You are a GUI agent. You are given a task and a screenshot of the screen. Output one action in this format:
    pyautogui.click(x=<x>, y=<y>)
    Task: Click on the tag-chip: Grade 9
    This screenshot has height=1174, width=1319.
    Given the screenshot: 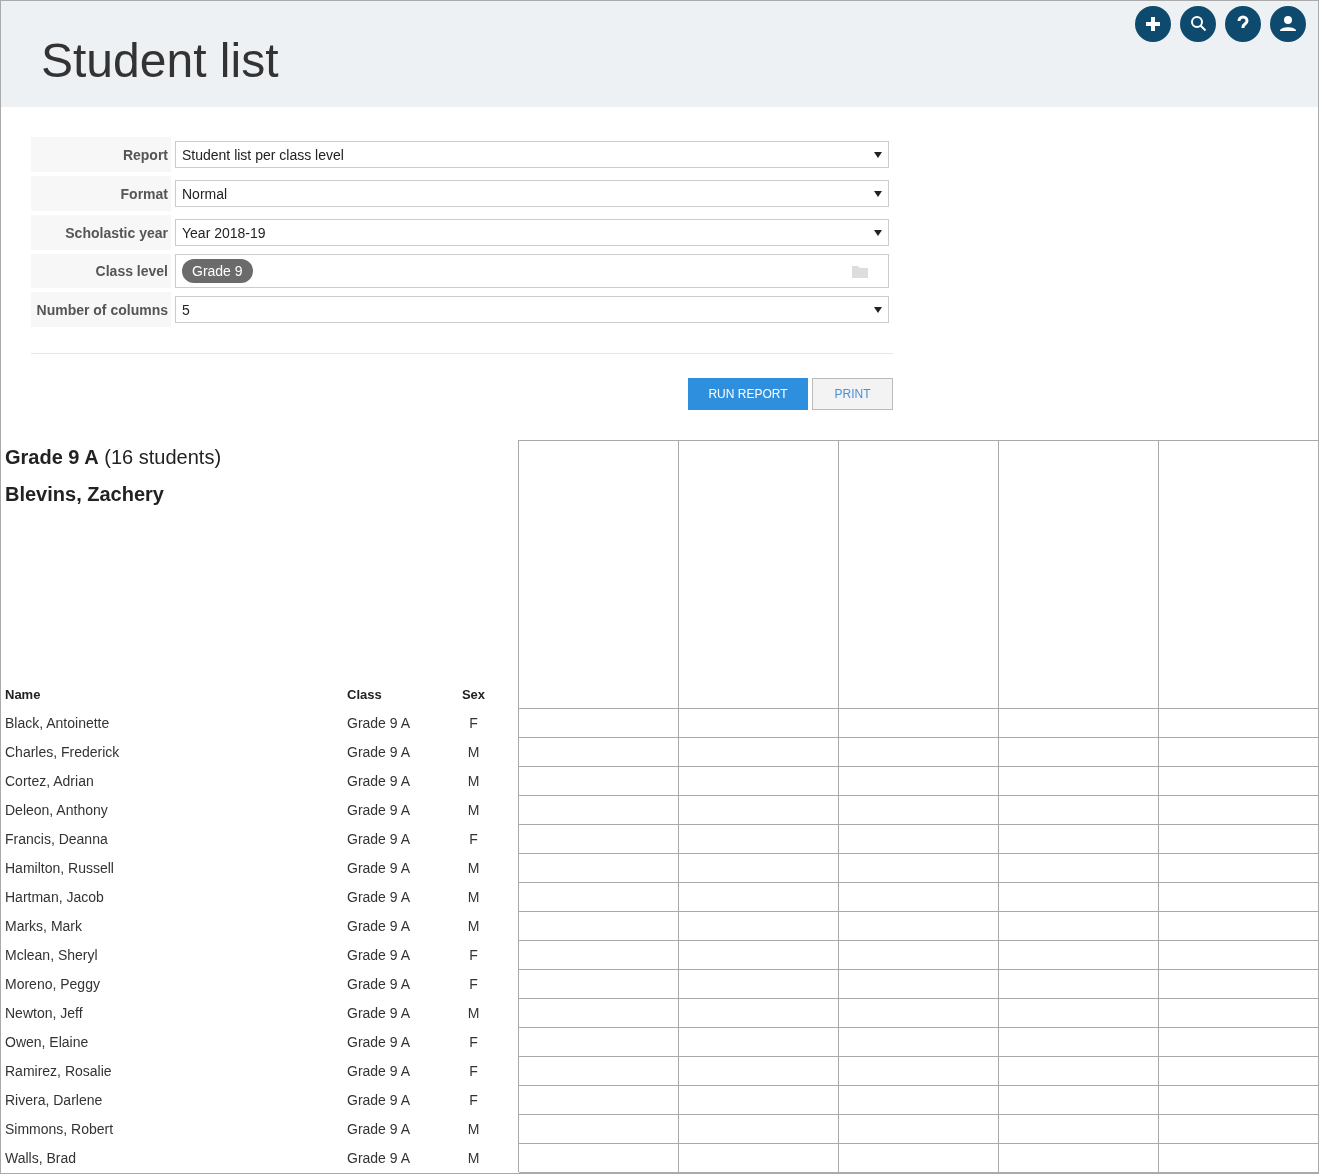 What is the action you would take?
    pyautogui.click(x=217, y=271)
    